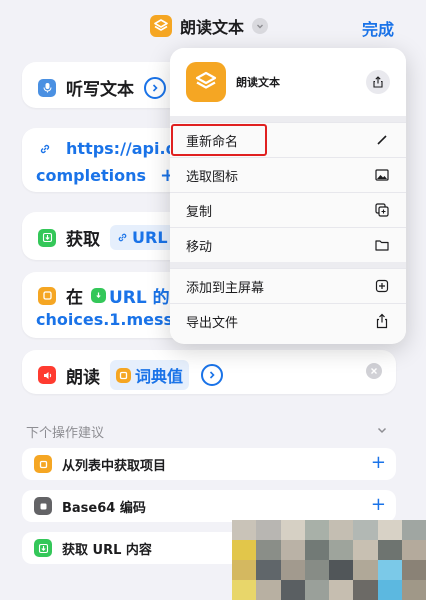 Image resolution: width=426 pixels, height=600 pixels. Describe the element at coordinates (258, 82) in the screenshot. I see `menu-shortcut-name: 朗读文本` at that location.